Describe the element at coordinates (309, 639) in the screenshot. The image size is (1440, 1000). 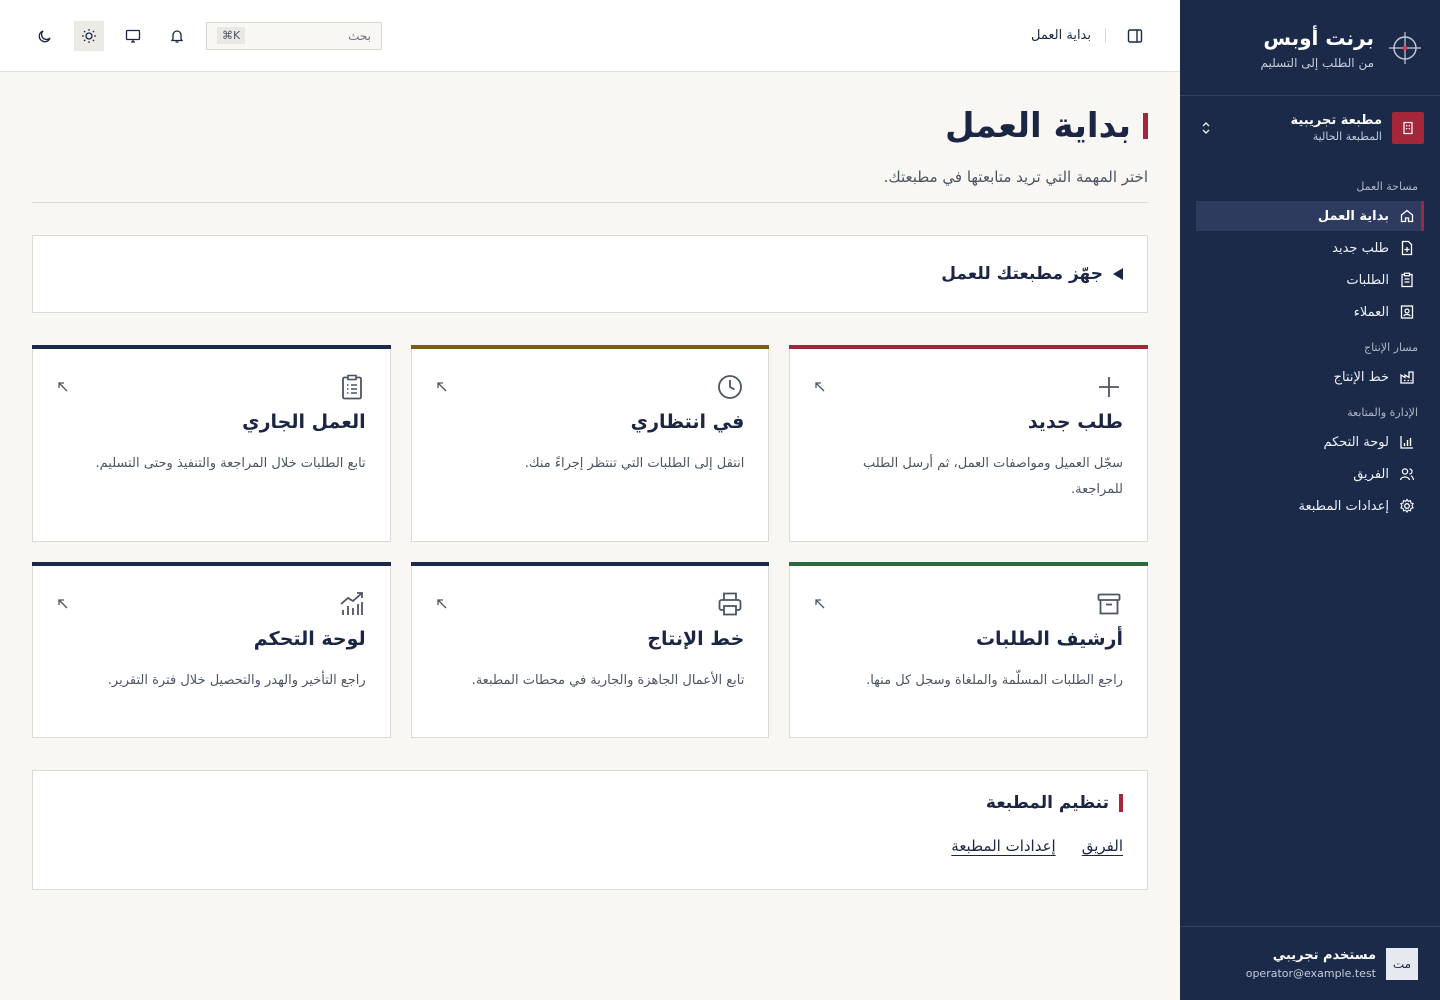
I see `card-title: لوحة التحكم` at that location.